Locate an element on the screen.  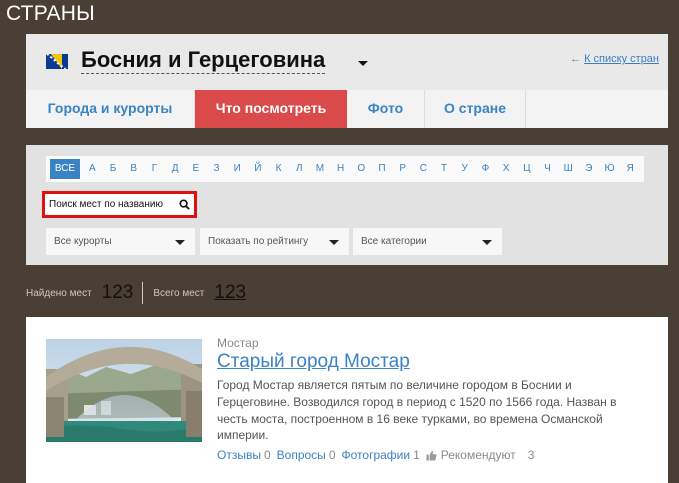
place-region: Мостар is located at coordinates (238, 343).